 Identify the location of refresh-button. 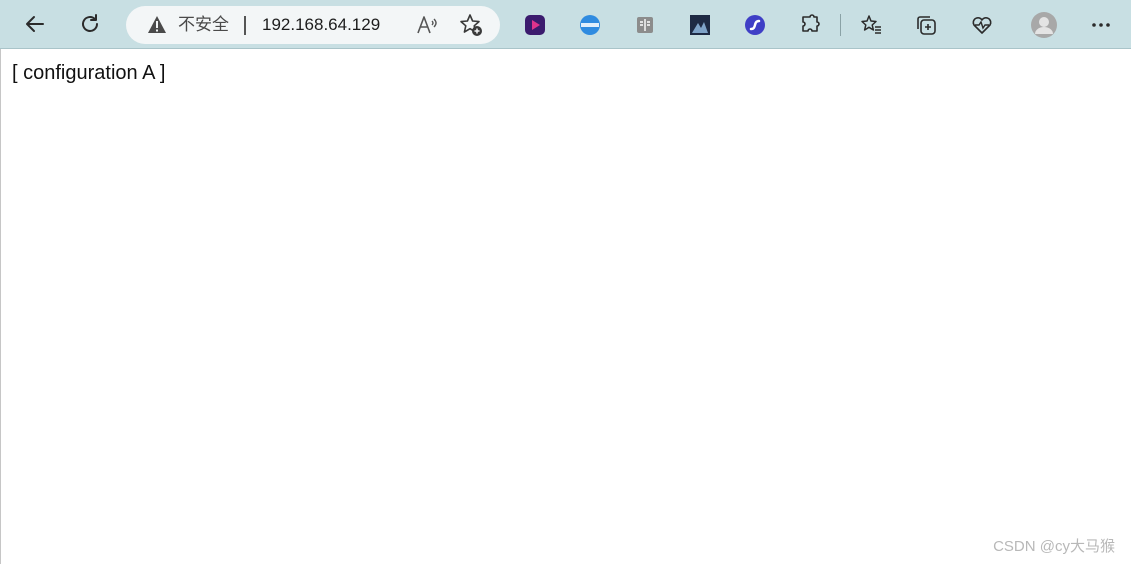
(90, 24).